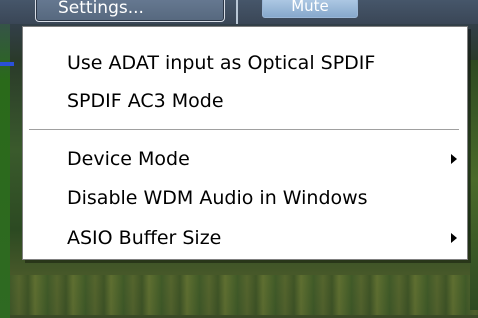  What do you see at coordinates (244, 130) in the screenshot?
I see `menu-separator` at bounding box center [244, 130].